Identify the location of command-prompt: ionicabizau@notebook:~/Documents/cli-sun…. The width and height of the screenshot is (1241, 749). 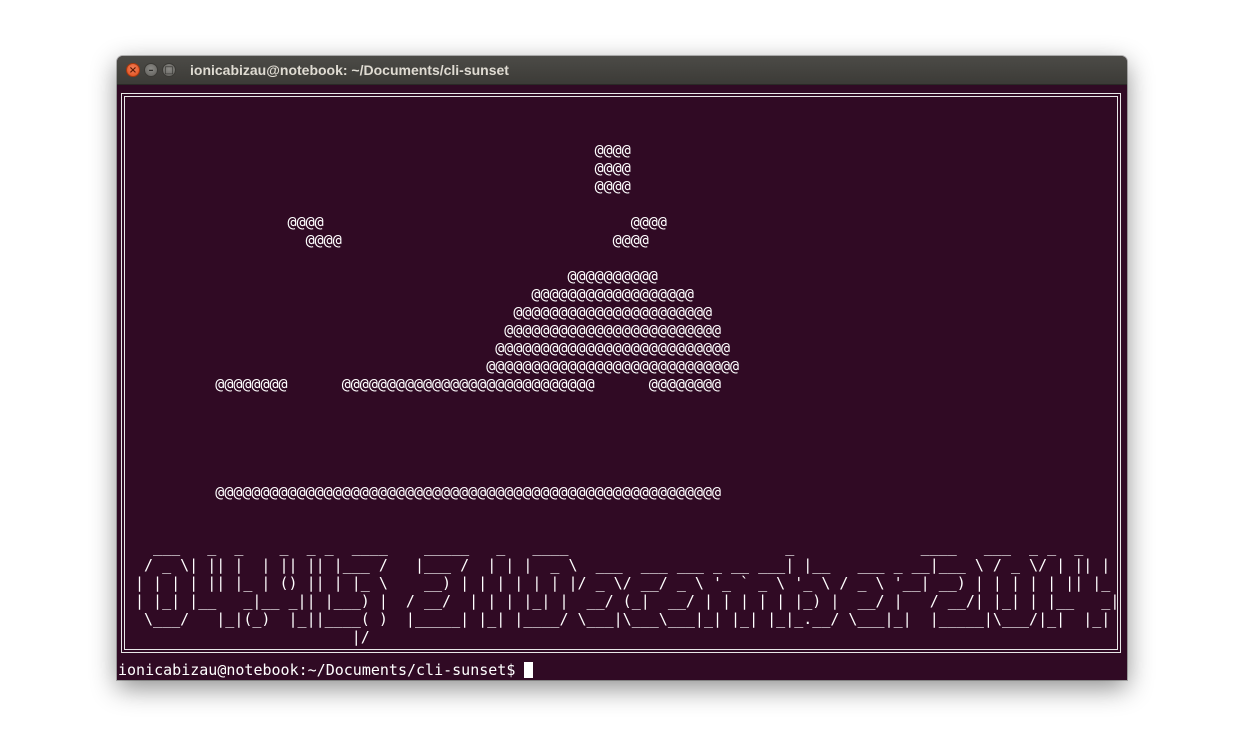
(326, 670).